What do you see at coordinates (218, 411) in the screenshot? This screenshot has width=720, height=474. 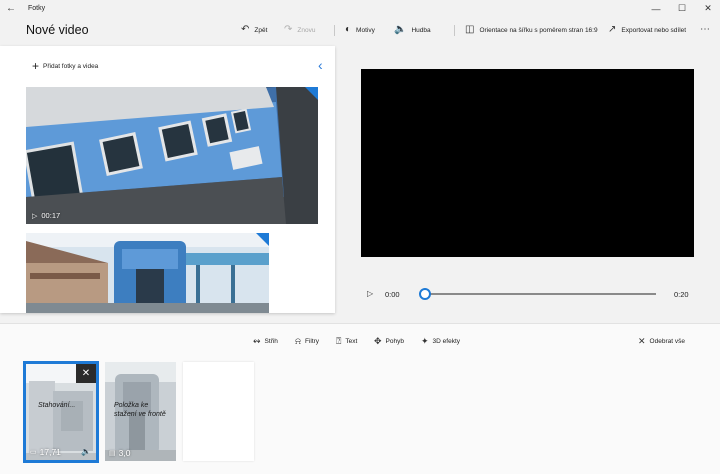 I see `storyboard-card-empty` at bounding box center [218, 411].